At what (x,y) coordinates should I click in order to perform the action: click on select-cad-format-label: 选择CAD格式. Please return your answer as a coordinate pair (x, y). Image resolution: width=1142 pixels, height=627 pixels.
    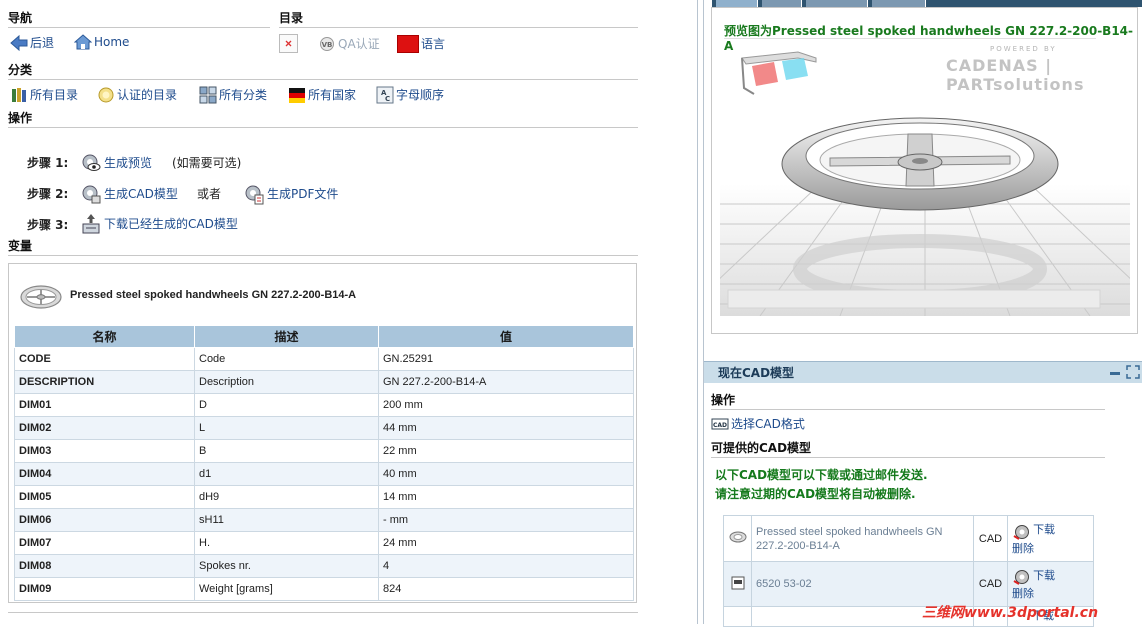
    Looking at the image, I should click on (768, 424).